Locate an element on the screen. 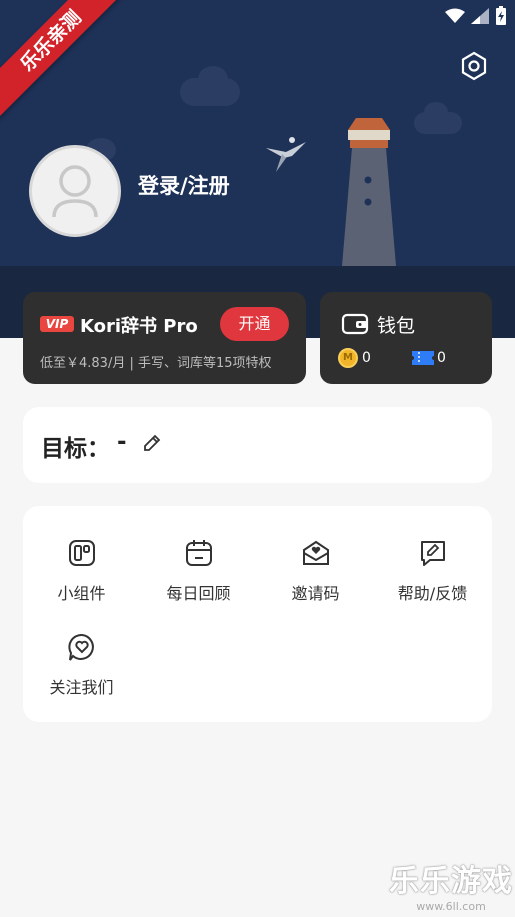  goal-label: 目标： is located at coordinates (75, 449).